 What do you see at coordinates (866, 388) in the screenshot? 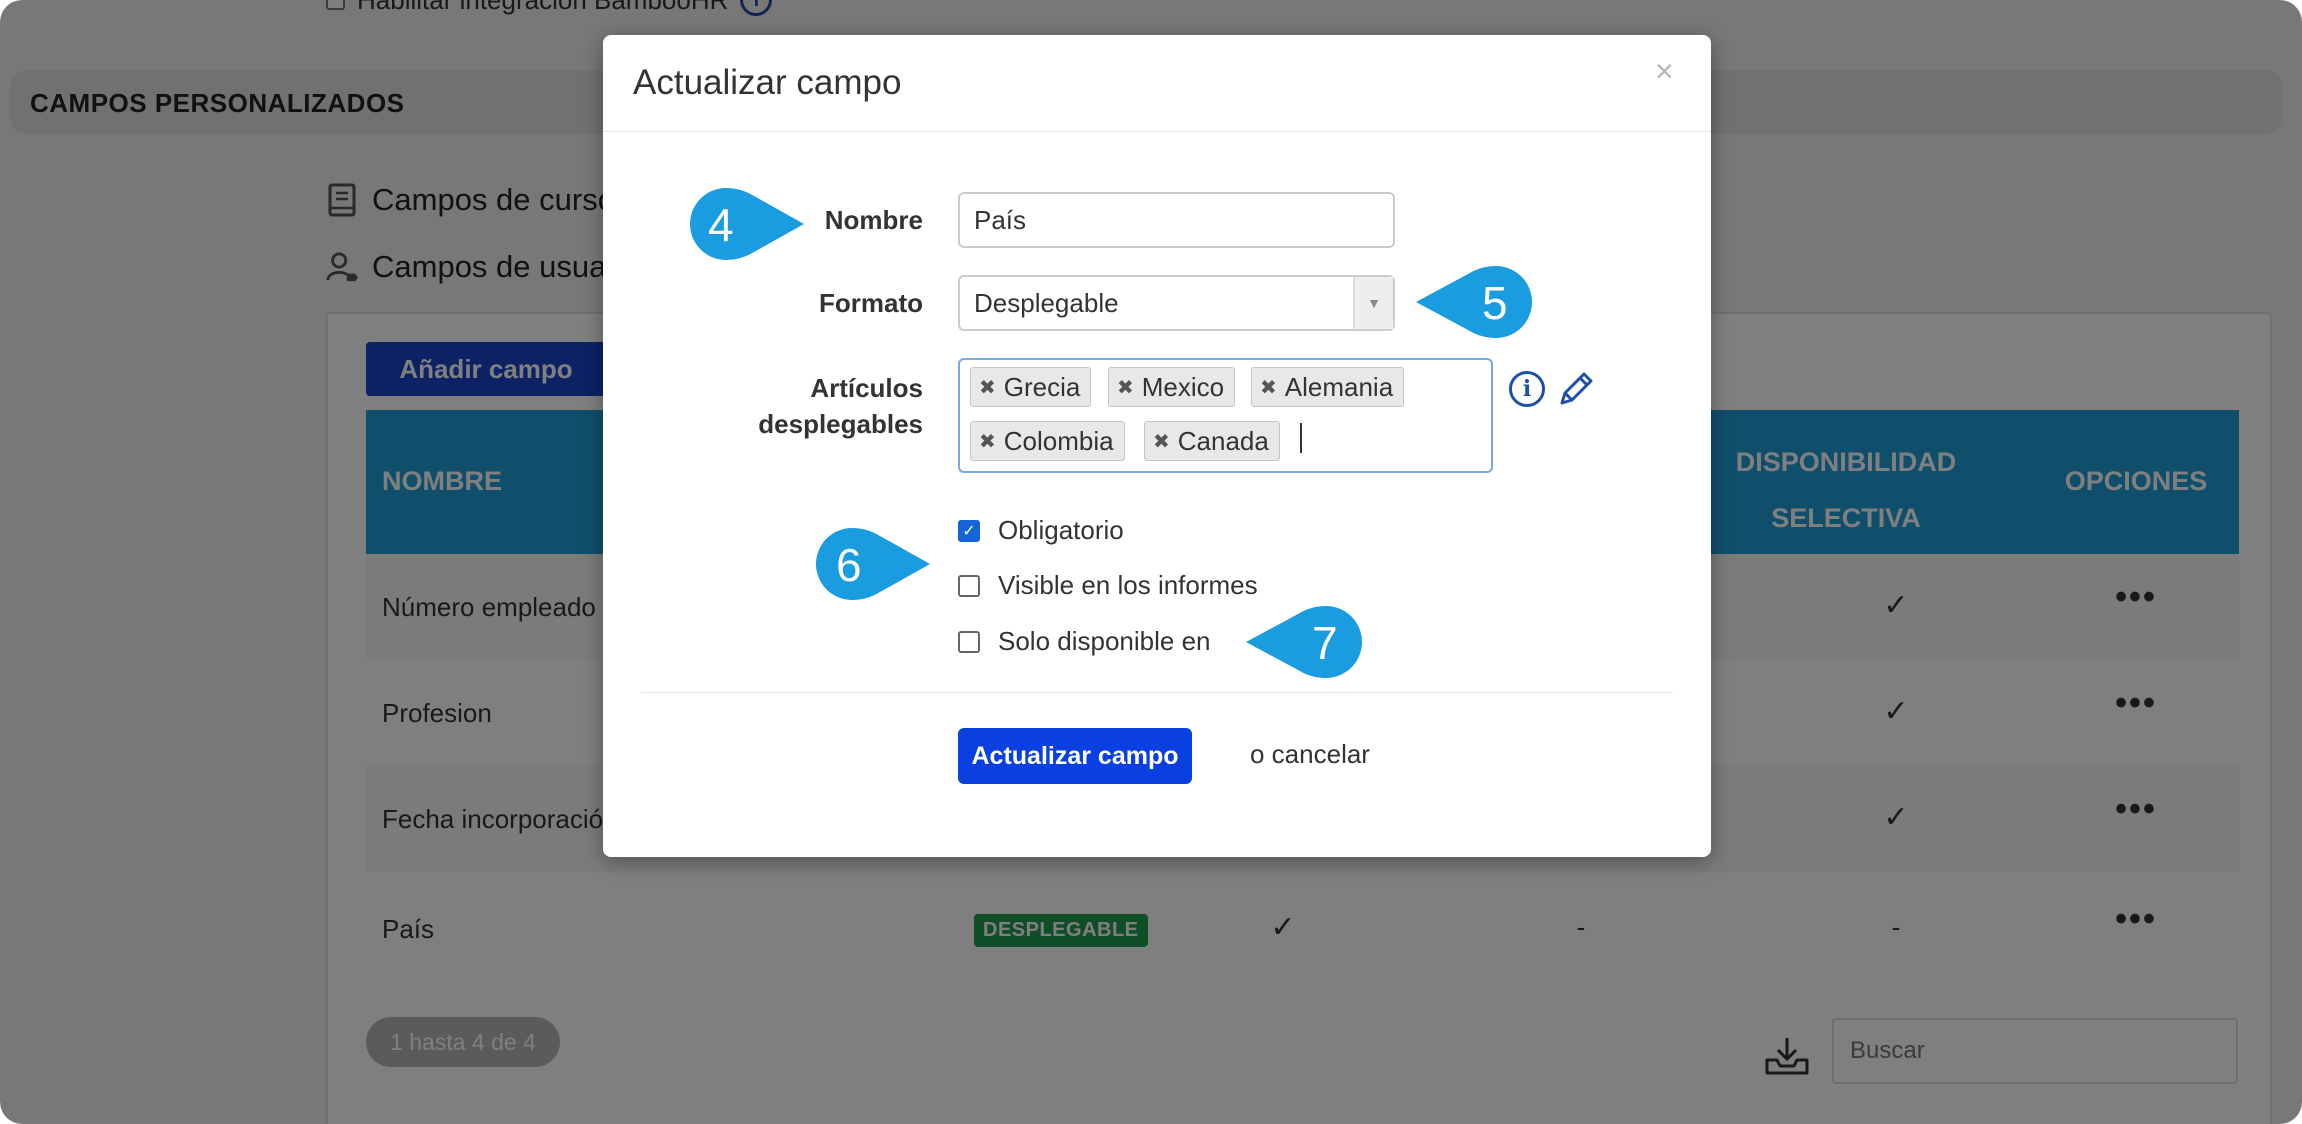
I see `articulos-label-line1: Artículos` at bounding box center [866, 388].